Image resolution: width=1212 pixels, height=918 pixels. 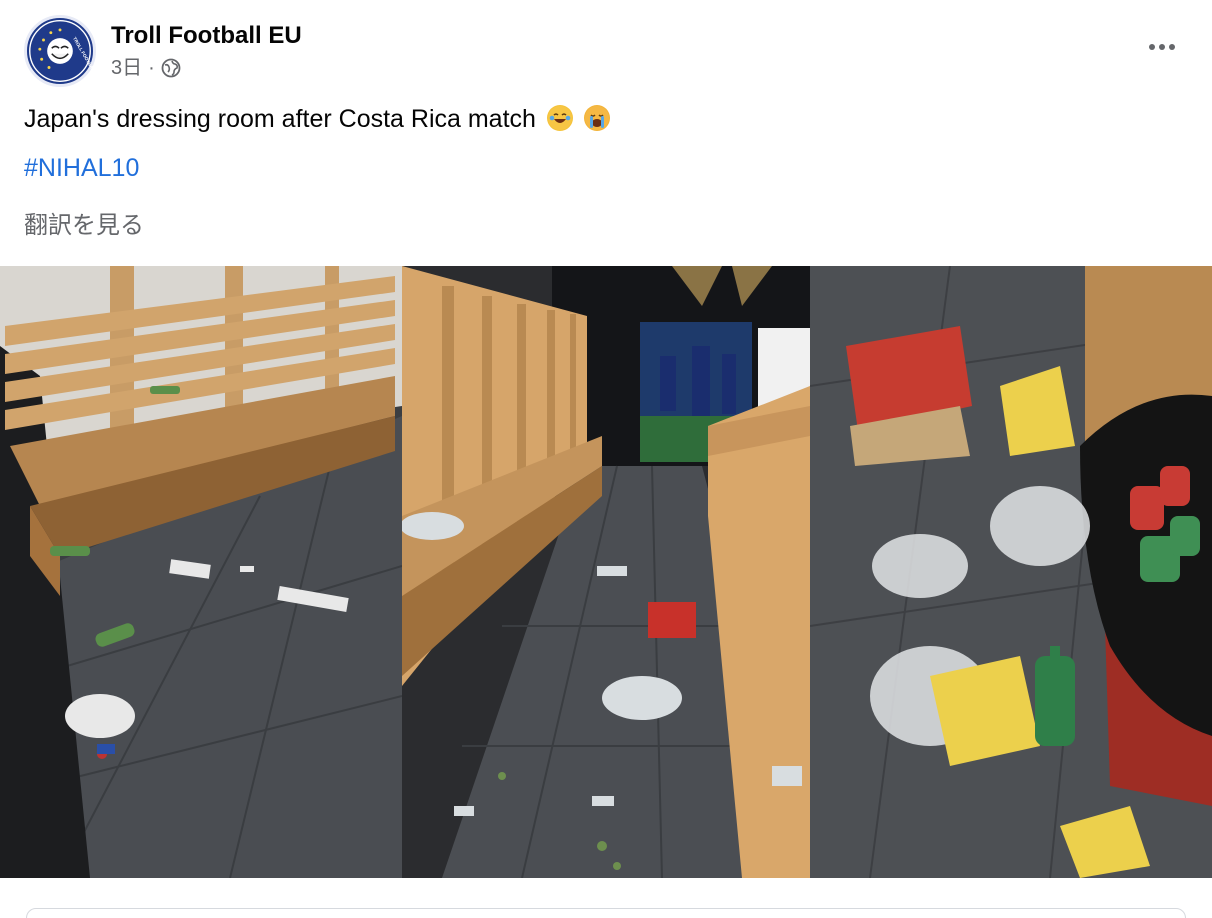 I want to click on more-options-button, so click(x=1162, y=47).